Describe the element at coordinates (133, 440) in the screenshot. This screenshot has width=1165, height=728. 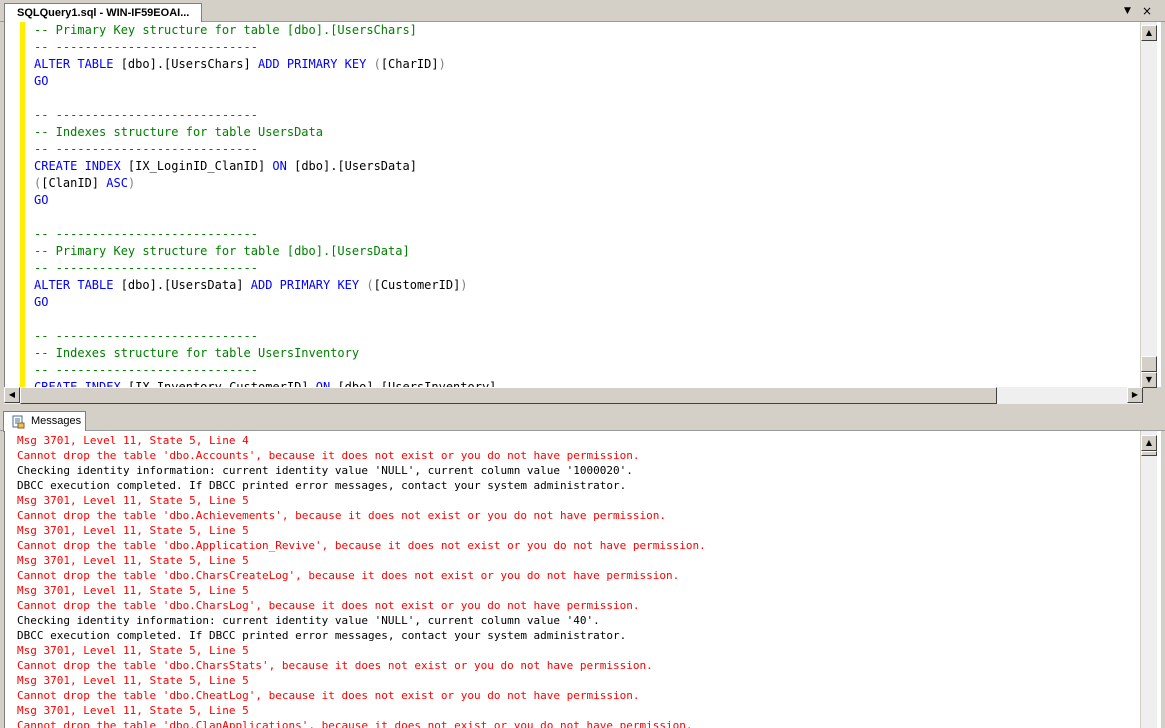
I see `error-message-line: Msg 3701, Level 11, State 5, Line 4` at that location.